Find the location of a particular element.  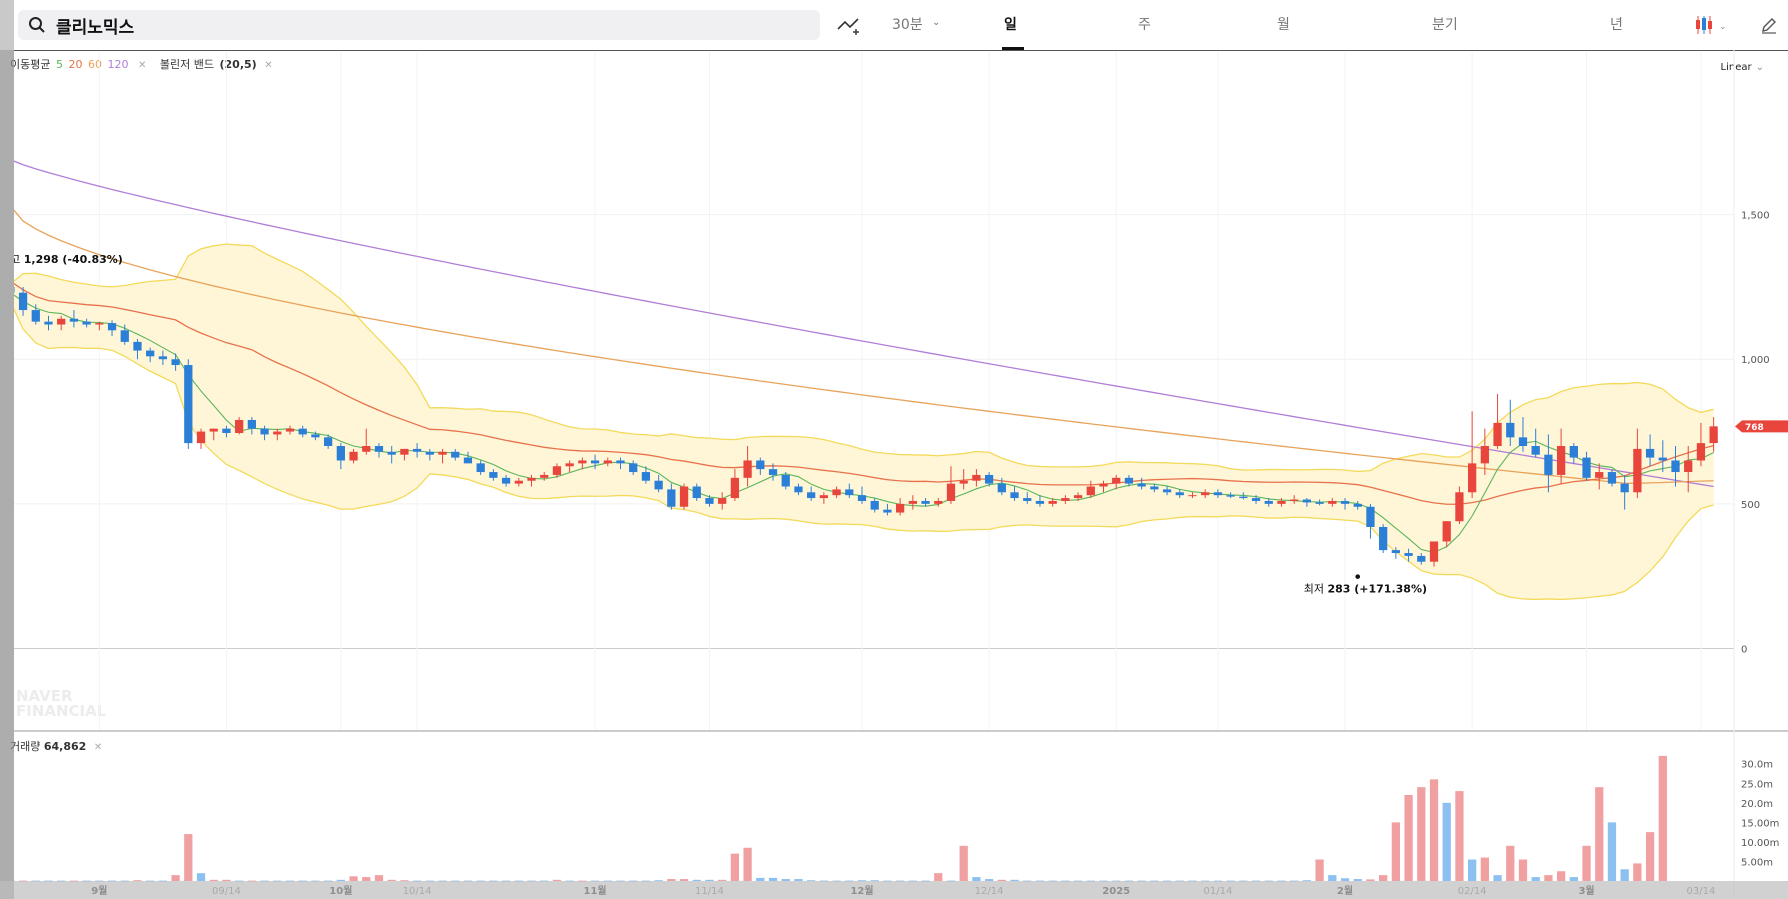

current-price-label: 768 is located at coordinates (1754, 428).